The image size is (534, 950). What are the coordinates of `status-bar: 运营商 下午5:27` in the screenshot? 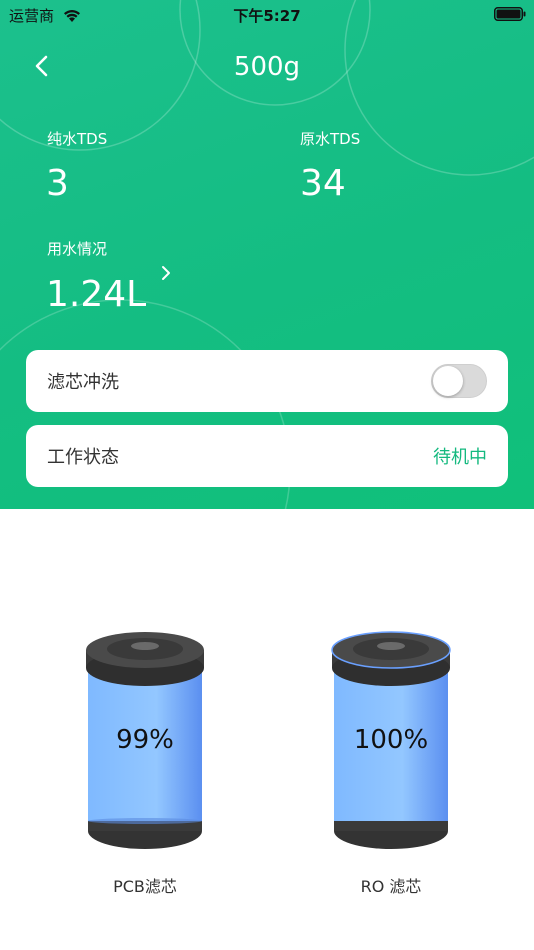 It's located at (267, 15).